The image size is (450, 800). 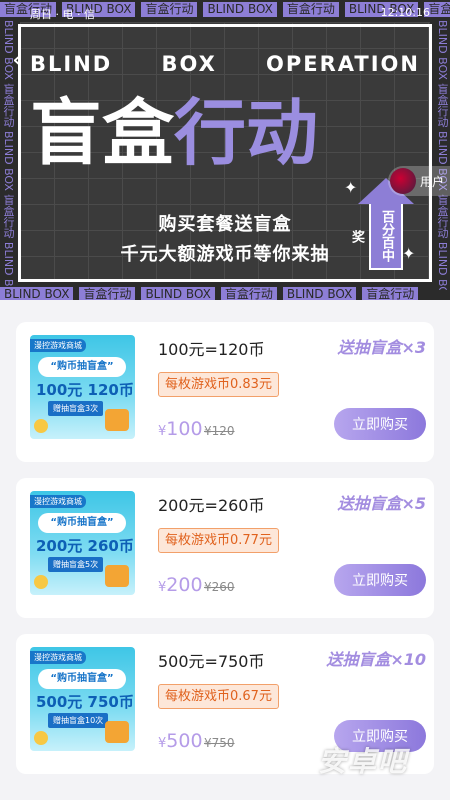 I want to click on thumb-gift: 赠抽盲盒5次, so click(x=76, y=564).